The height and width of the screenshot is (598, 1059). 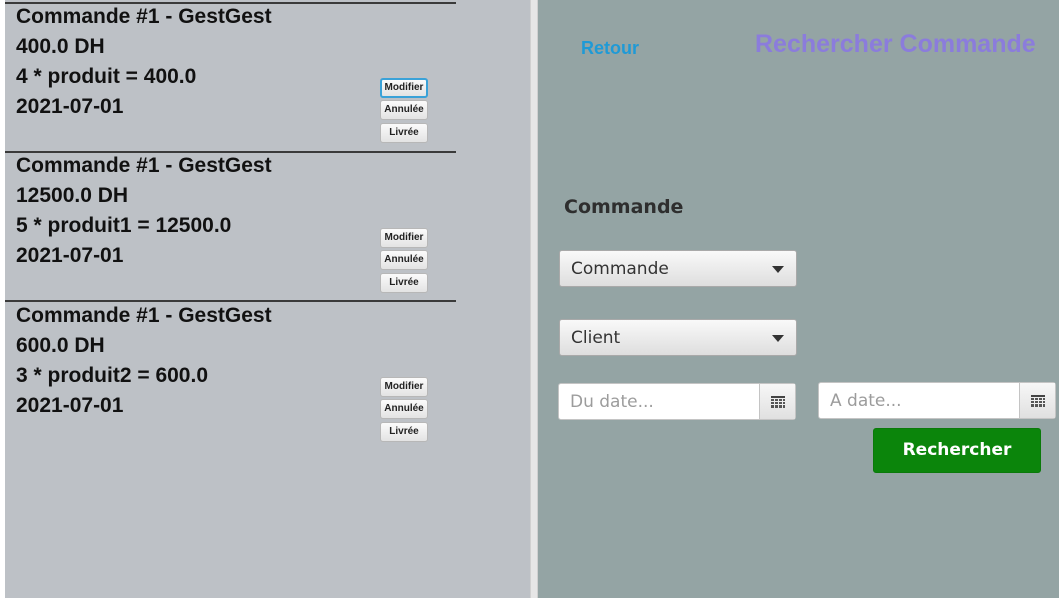 I want to click on client-select: Client, so click(x=678, y=337).